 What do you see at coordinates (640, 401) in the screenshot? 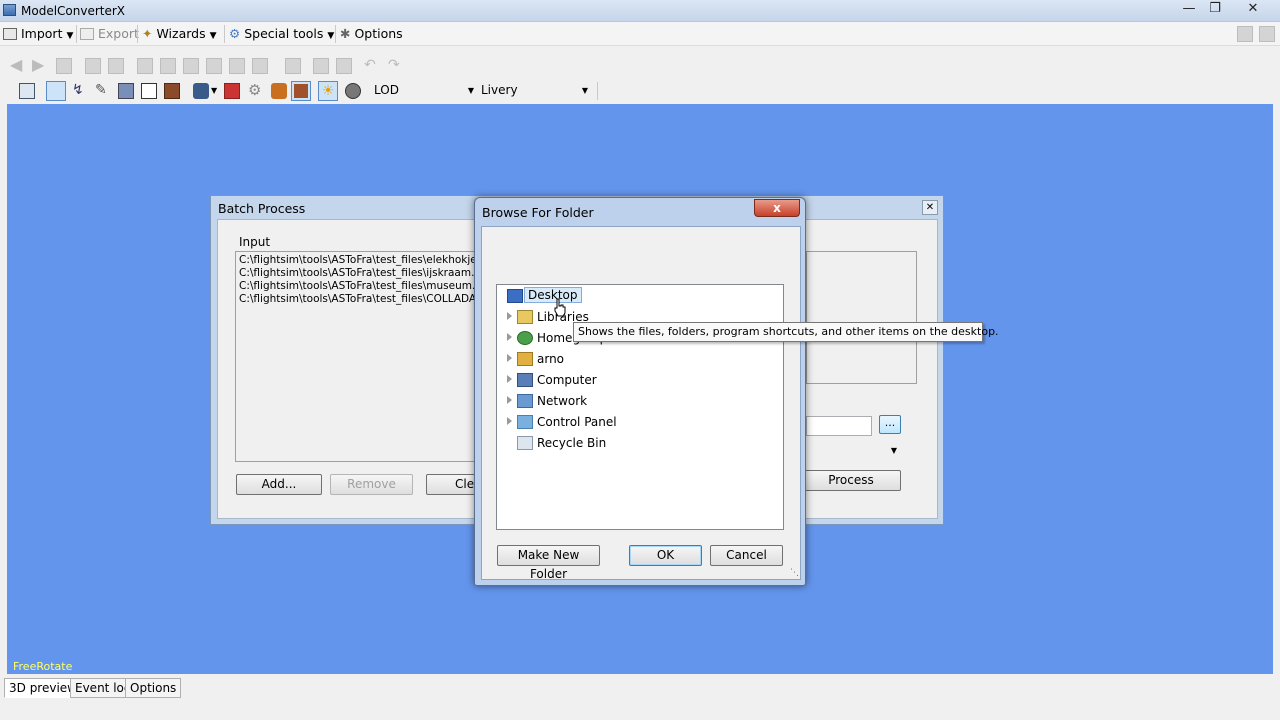
I see `tree-item-network: Network` at bounding box center [640, 401].